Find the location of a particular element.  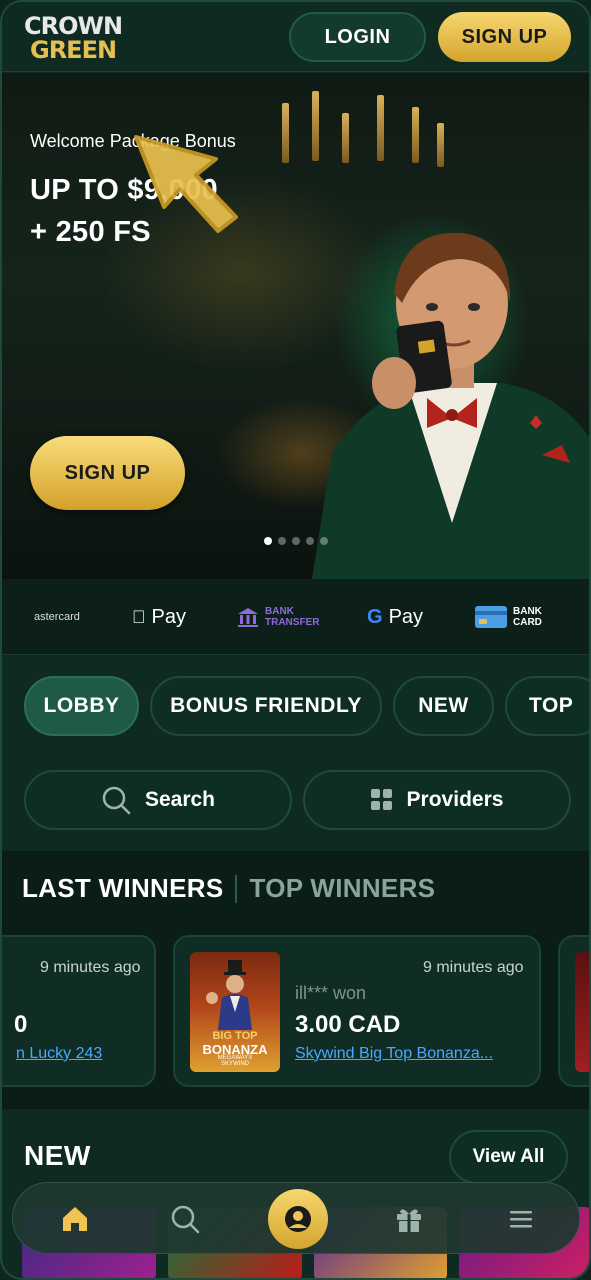

game-thumbnail: BIG TOP BONANZA MEGAWAYS SKYWIND is located at coordinates (235, 1012).